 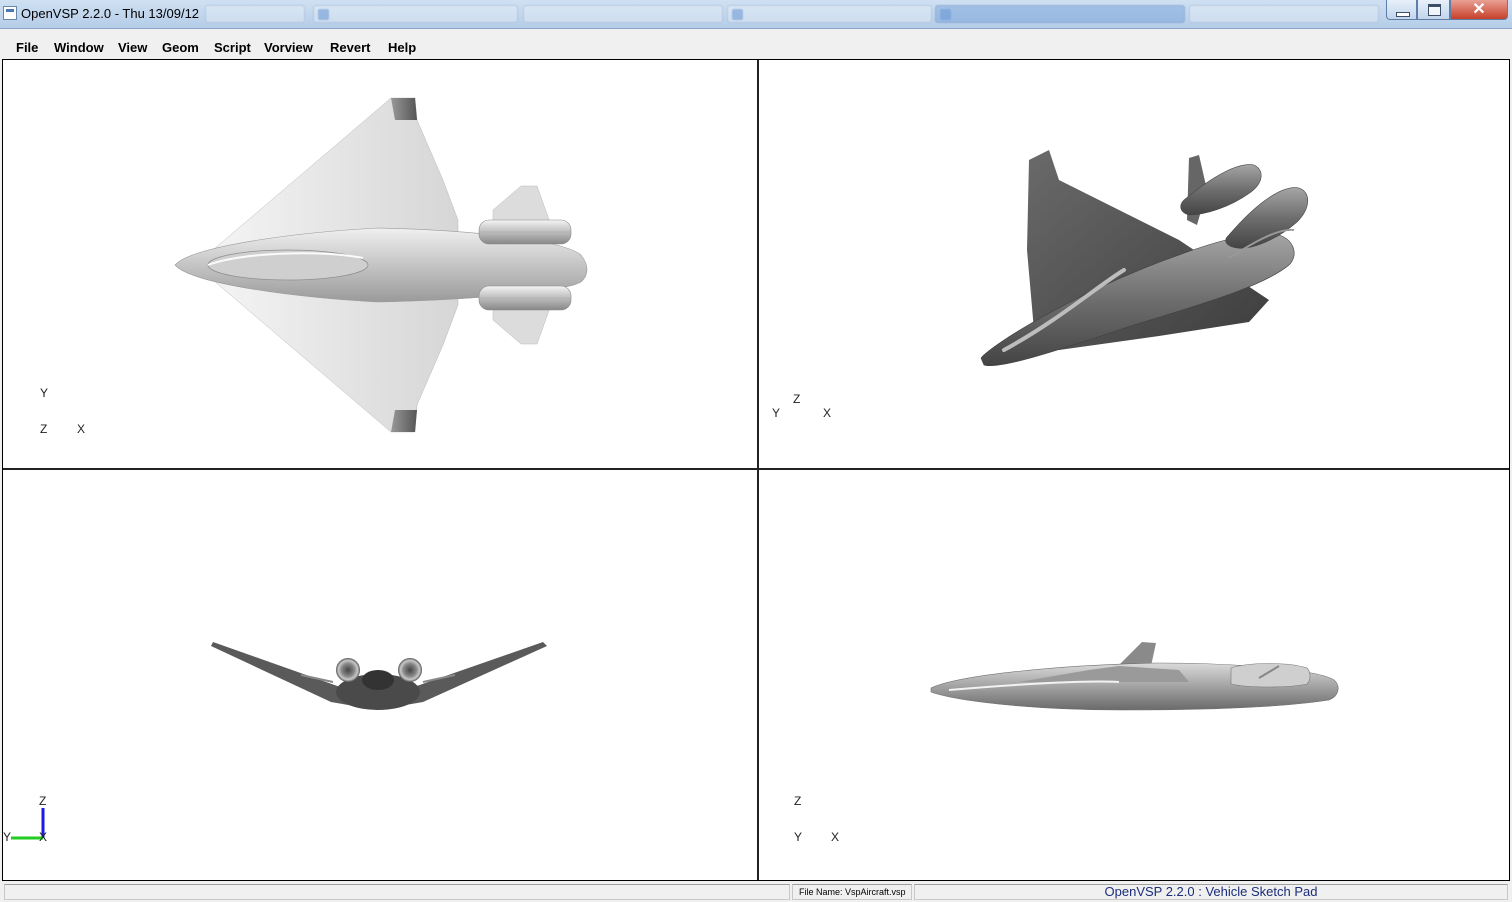 What do you see at coordinates (110, 13) in the screenshot?
I see `window-title: OpenVSP 2.2.0 - Thu 13/09/12` at bounding box center [110, 13].